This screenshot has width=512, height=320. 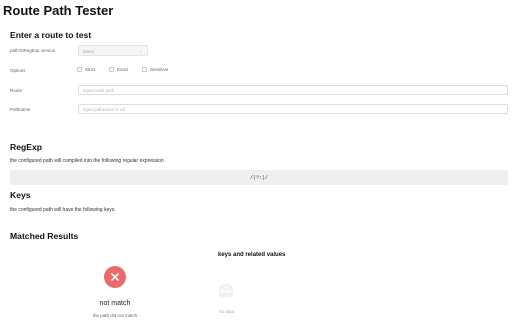 What do you see at coordinates (123, 69) in the screenshot?
I see `exact-checkbox-label: Exact` at bounding box center [123, 69].